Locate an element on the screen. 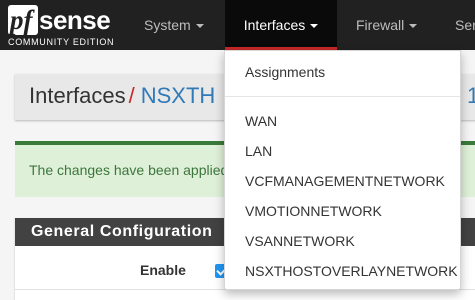  nav-interfaces-label: Interfaces is located at coordinates (274, 25).